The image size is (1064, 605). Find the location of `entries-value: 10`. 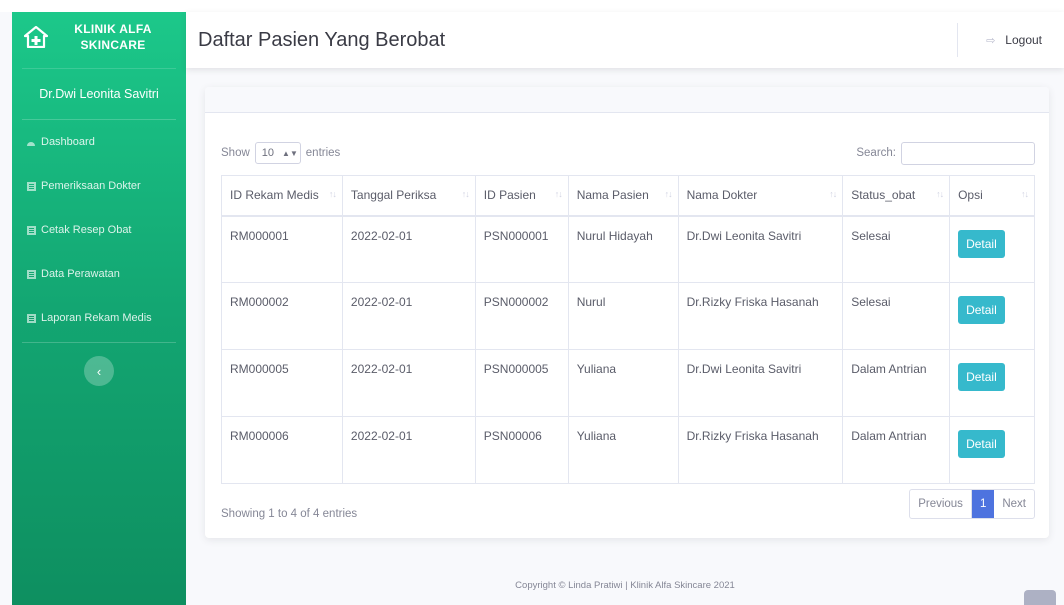

entries-value: 10 is located at coordinates (268, 153).